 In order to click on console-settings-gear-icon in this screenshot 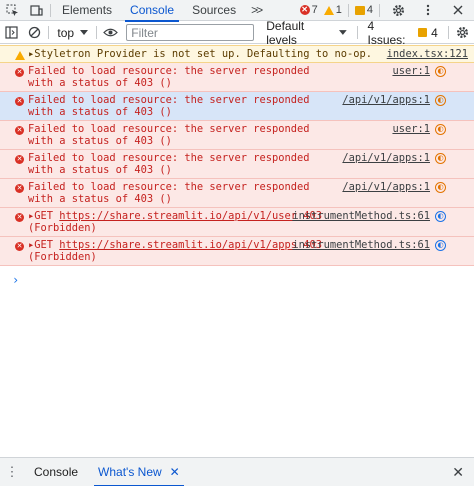, I will do `click(462, 32)`.